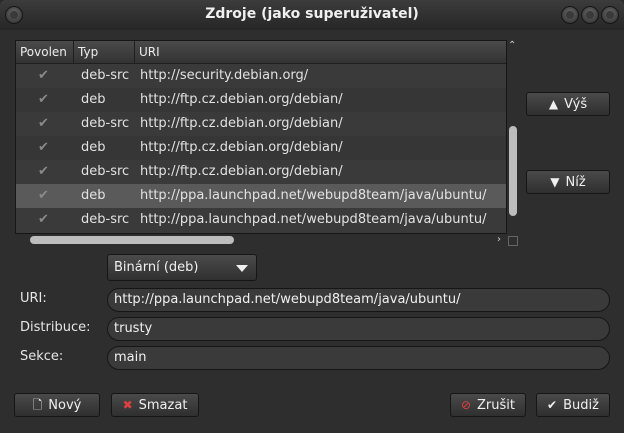 The height and width of the screenshot is (433, 624). Describe the element at coordinates (555, 182) in the screenshot. I see `arrow-down-icon: ▼` at that location.